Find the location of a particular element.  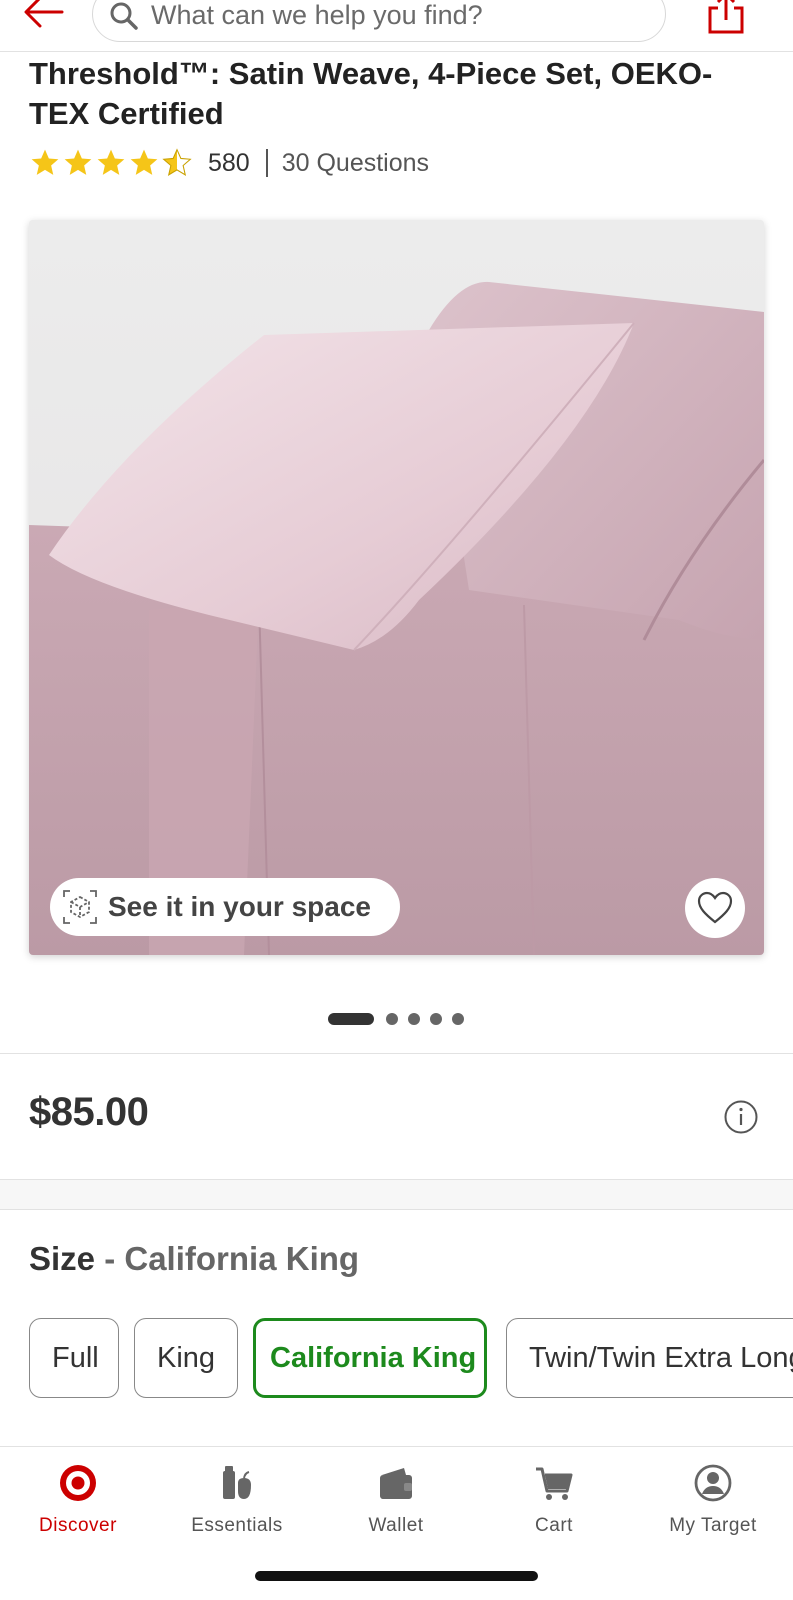

nav-my-target: My Target is located at coordinates (713, 1502).